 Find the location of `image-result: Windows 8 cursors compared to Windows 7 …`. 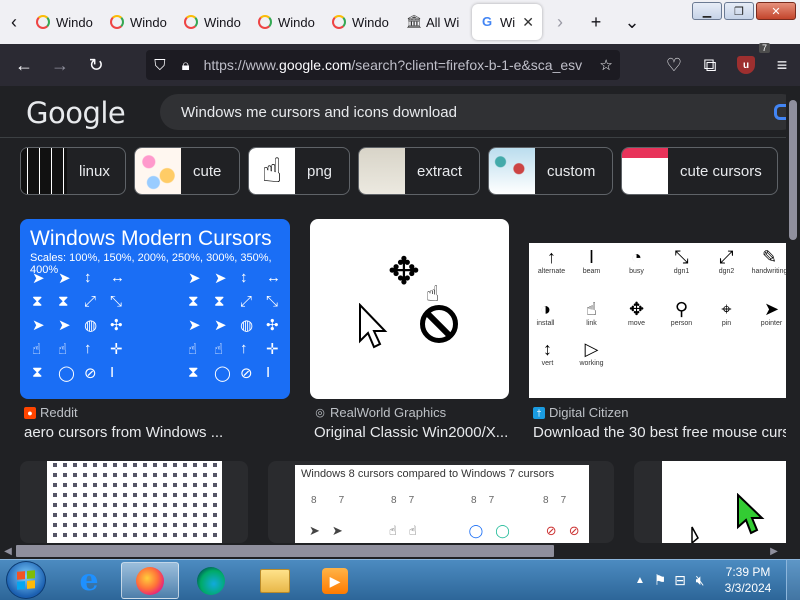

image-result: Windows 8 cursors compared to Windows 7 … is located at coordinates (441, 502).